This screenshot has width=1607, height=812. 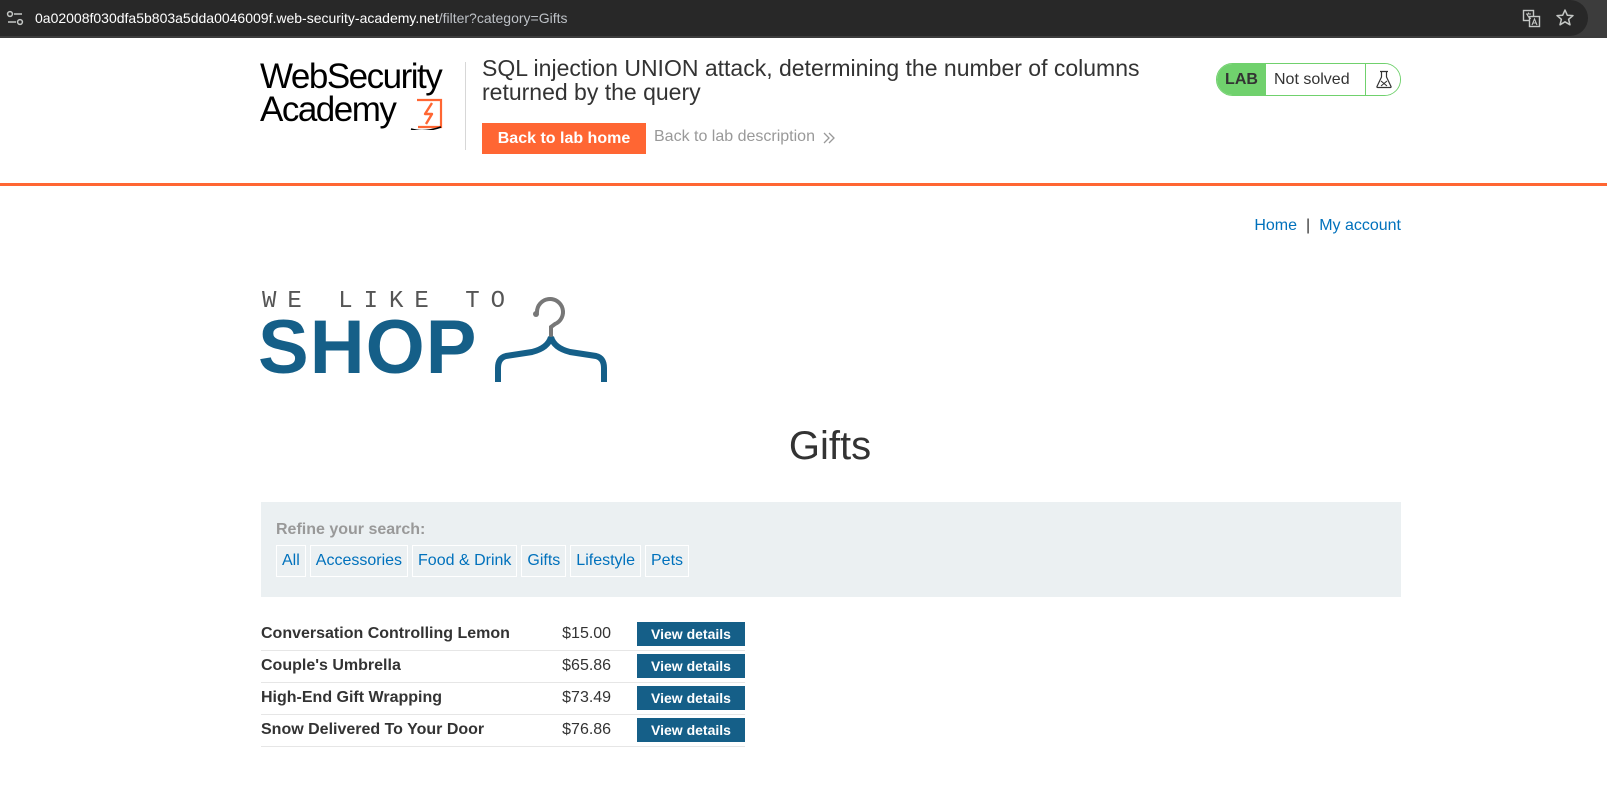 What do you see at coordinates (1312, 79) in the screenshot?
I see `lab-status-text: Not solved` at bounding box center [1312, 79].